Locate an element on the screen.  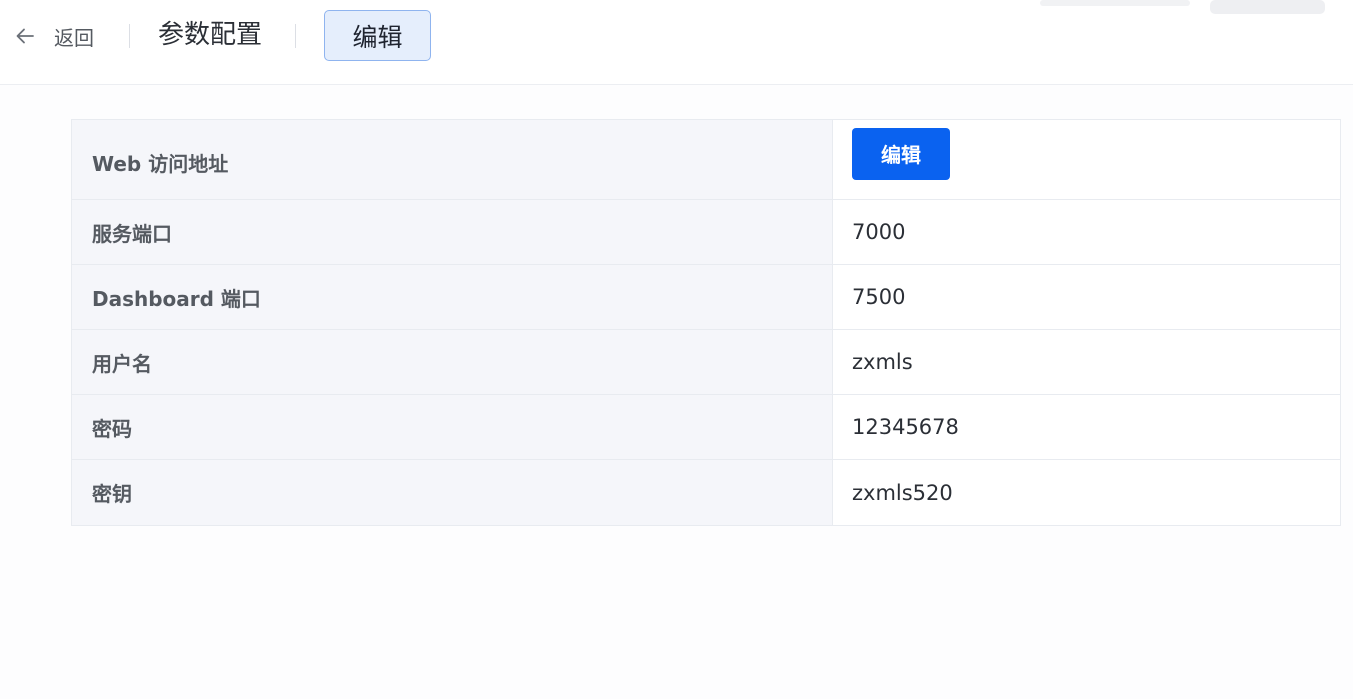
table-row: Dashboard 端口 7500 is located at coordinates (706, 297).